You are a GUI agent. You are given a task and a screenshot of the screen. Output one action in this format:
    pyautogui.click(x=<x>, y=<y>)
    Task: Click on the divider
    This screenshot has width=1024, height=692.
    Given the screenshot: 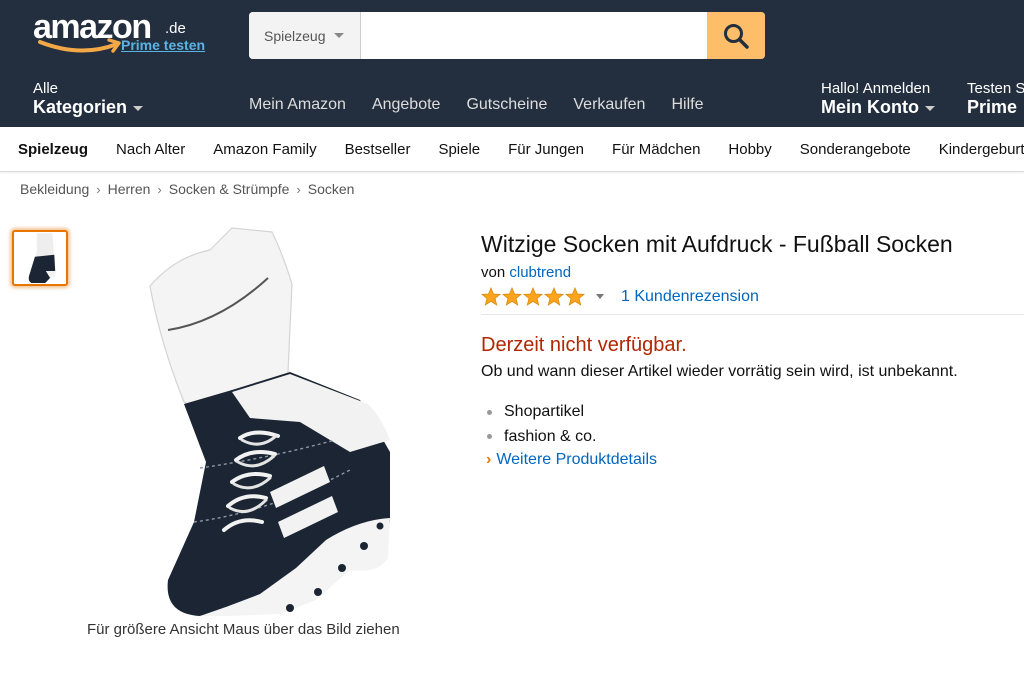 What is the action you would take?
    pyautogui.click(x=752, y=314)
    